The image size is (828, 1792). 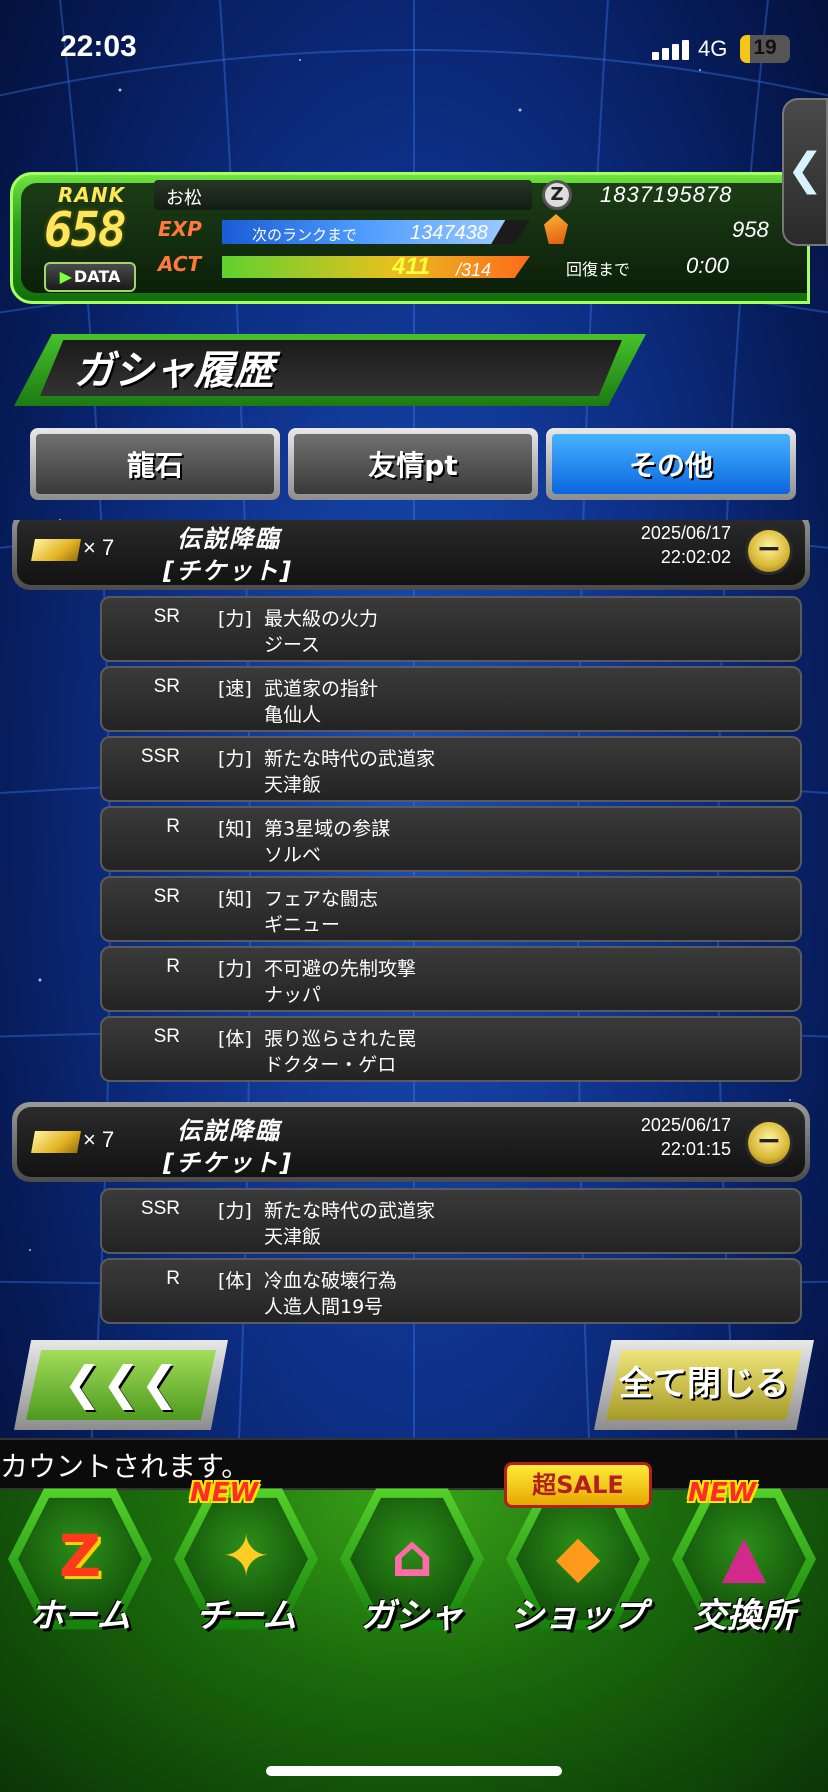 What do you see at coordinates (411, 1142) in the screenshot?
I see `history-group-header: × 7 伝説降臨 [チケット] 2025/06/17 22:01:15−` at bounding box center [411, 1142].